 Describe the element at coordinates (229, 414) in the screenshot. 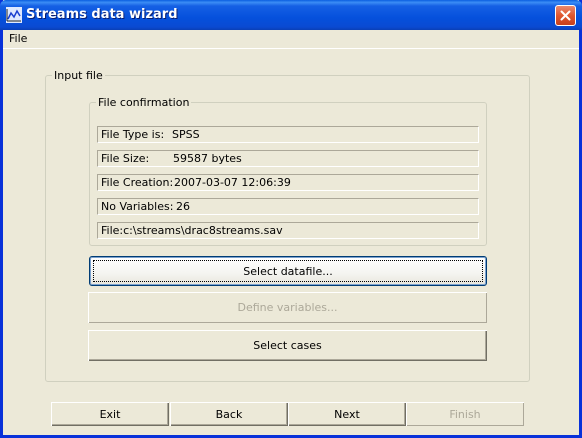

I see `back-button: Back` at that location.